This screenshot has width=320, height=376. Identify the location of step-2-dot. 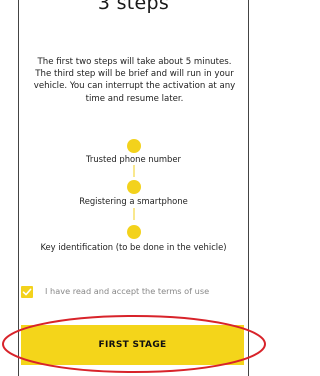
(133, 187).